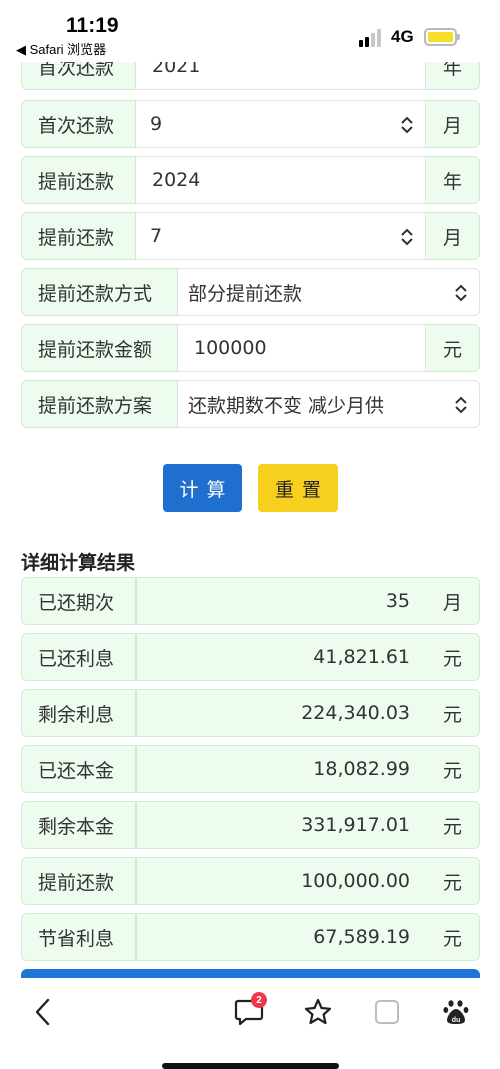 The height and width of the screenshot is (1069, 500). I want to click on network-type: 4G, so click(402, 36).